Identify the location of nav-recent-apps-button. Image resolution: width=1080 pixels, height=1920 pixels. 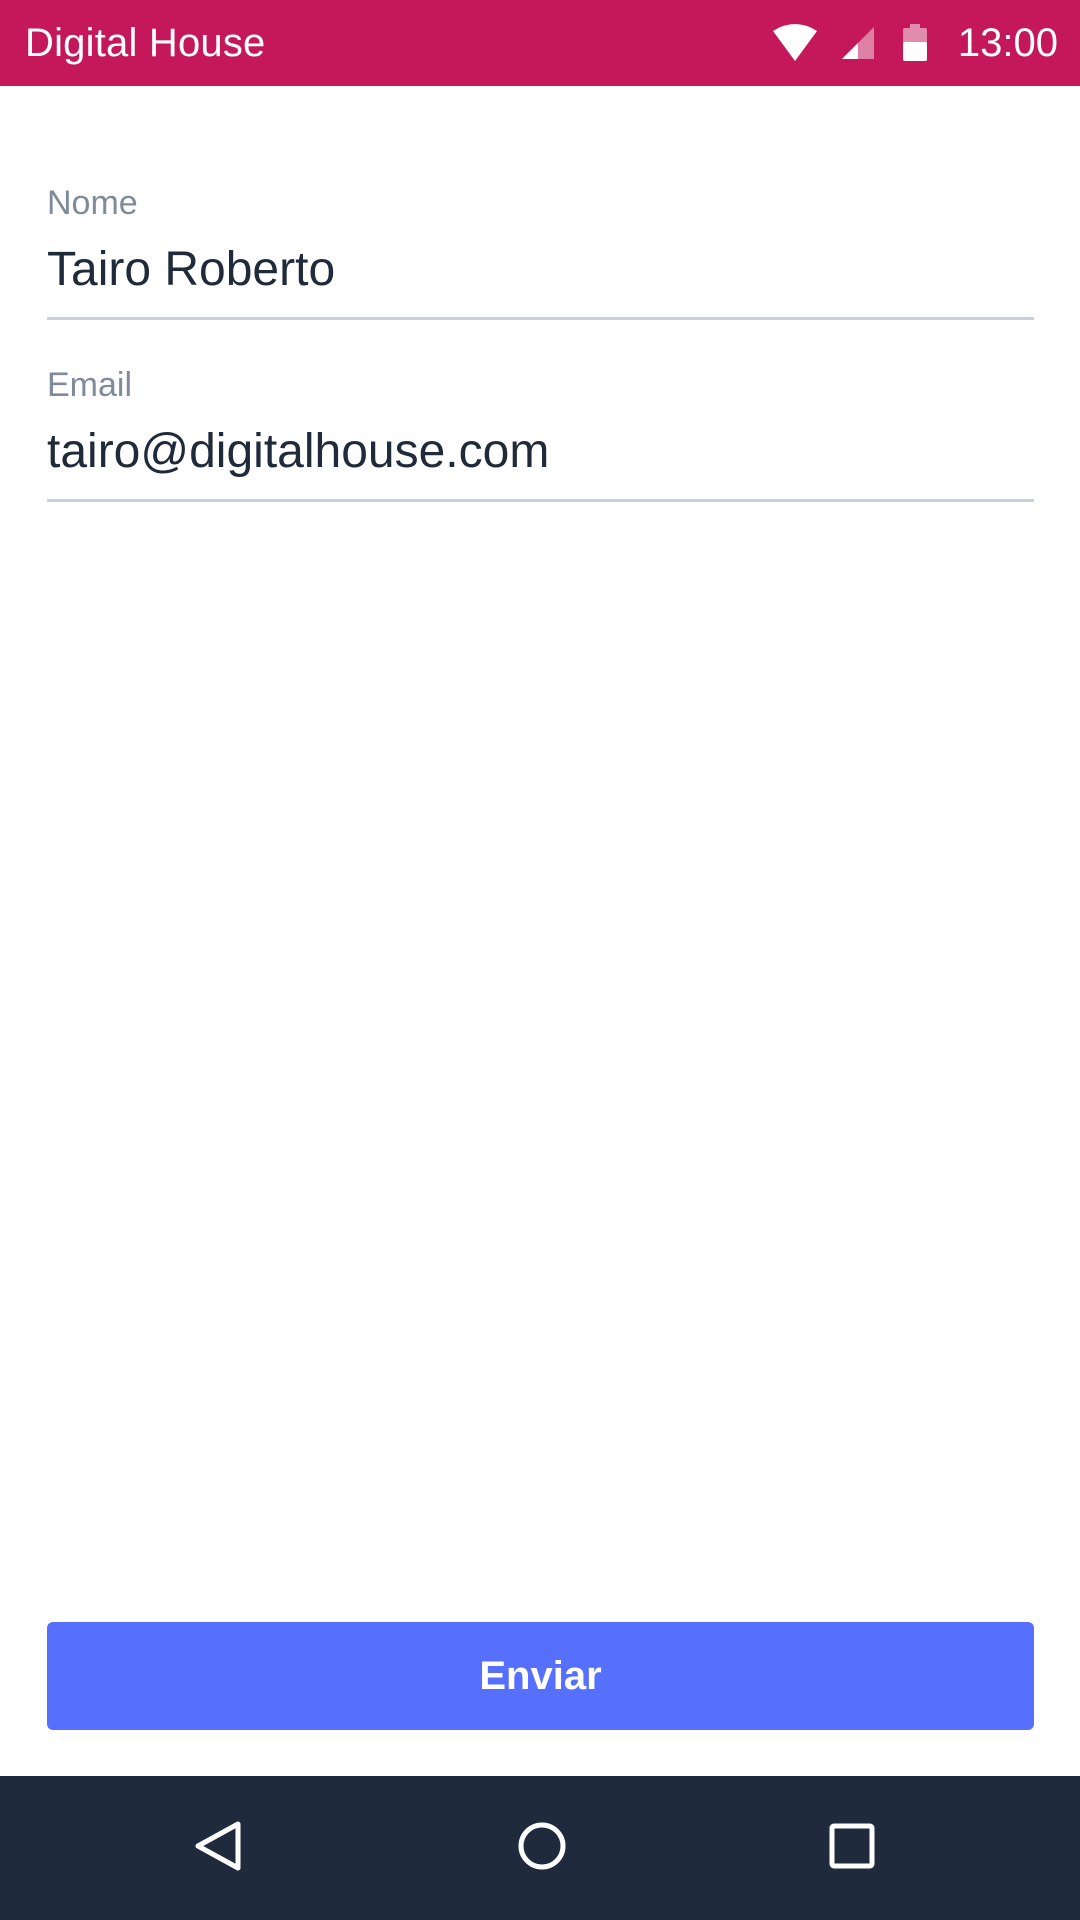
(852, 1848).